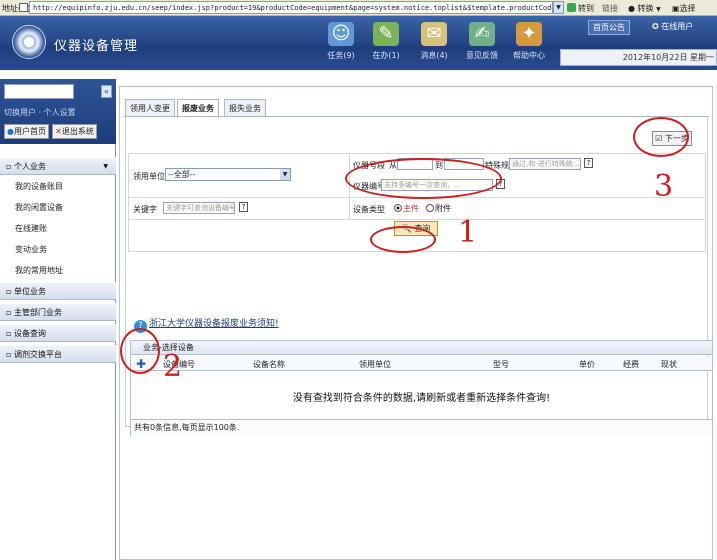  I want to click on logout-button: ✕退出系统, so click(74, 131).